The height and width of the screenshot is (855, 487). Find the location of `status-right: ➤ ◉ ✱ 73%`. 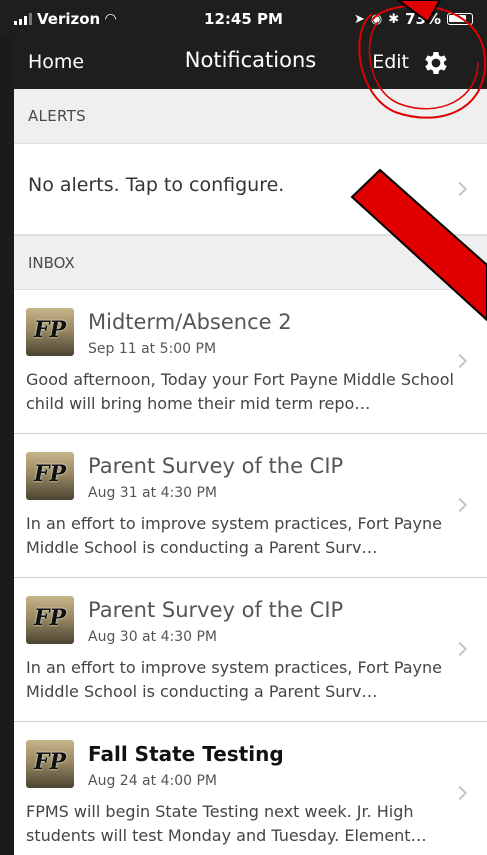

status-right: ➤ ◉ ✱ 73% is located at coordinates (413, 19).